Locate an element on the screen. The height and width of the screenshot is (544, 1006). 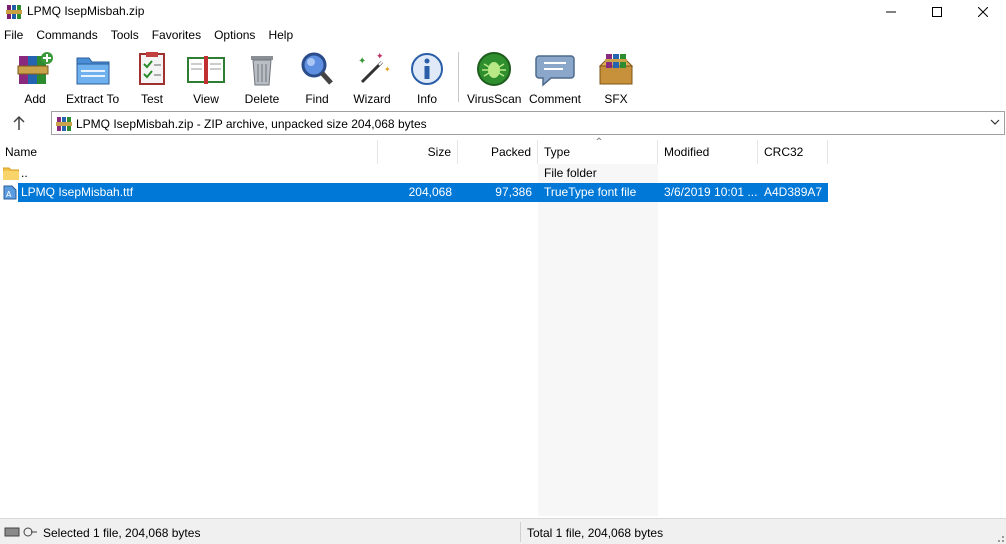
magic-wand-icon: ✦ ✦ ✦ is located at coordinates (374, 68).